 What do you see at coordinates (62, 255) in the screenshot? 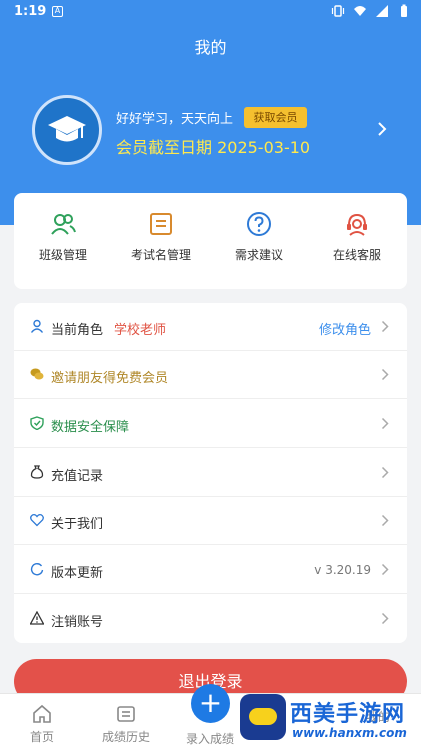
I see `class-manage-label: 班级管理` at bounding box center [62, 255].